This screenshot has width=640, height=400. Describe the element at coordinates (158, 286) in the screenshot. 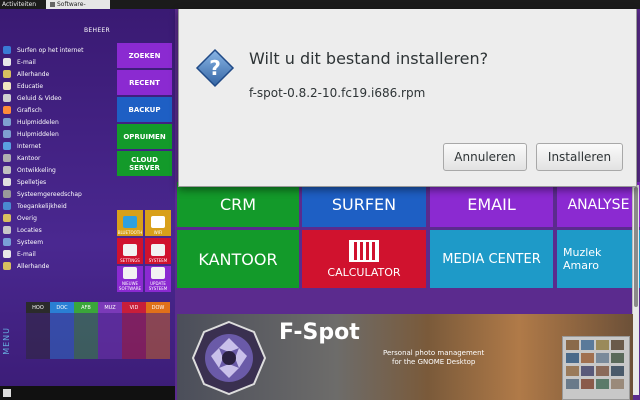

I see `tile-label: UPDATE SYSTEEM` at that location.